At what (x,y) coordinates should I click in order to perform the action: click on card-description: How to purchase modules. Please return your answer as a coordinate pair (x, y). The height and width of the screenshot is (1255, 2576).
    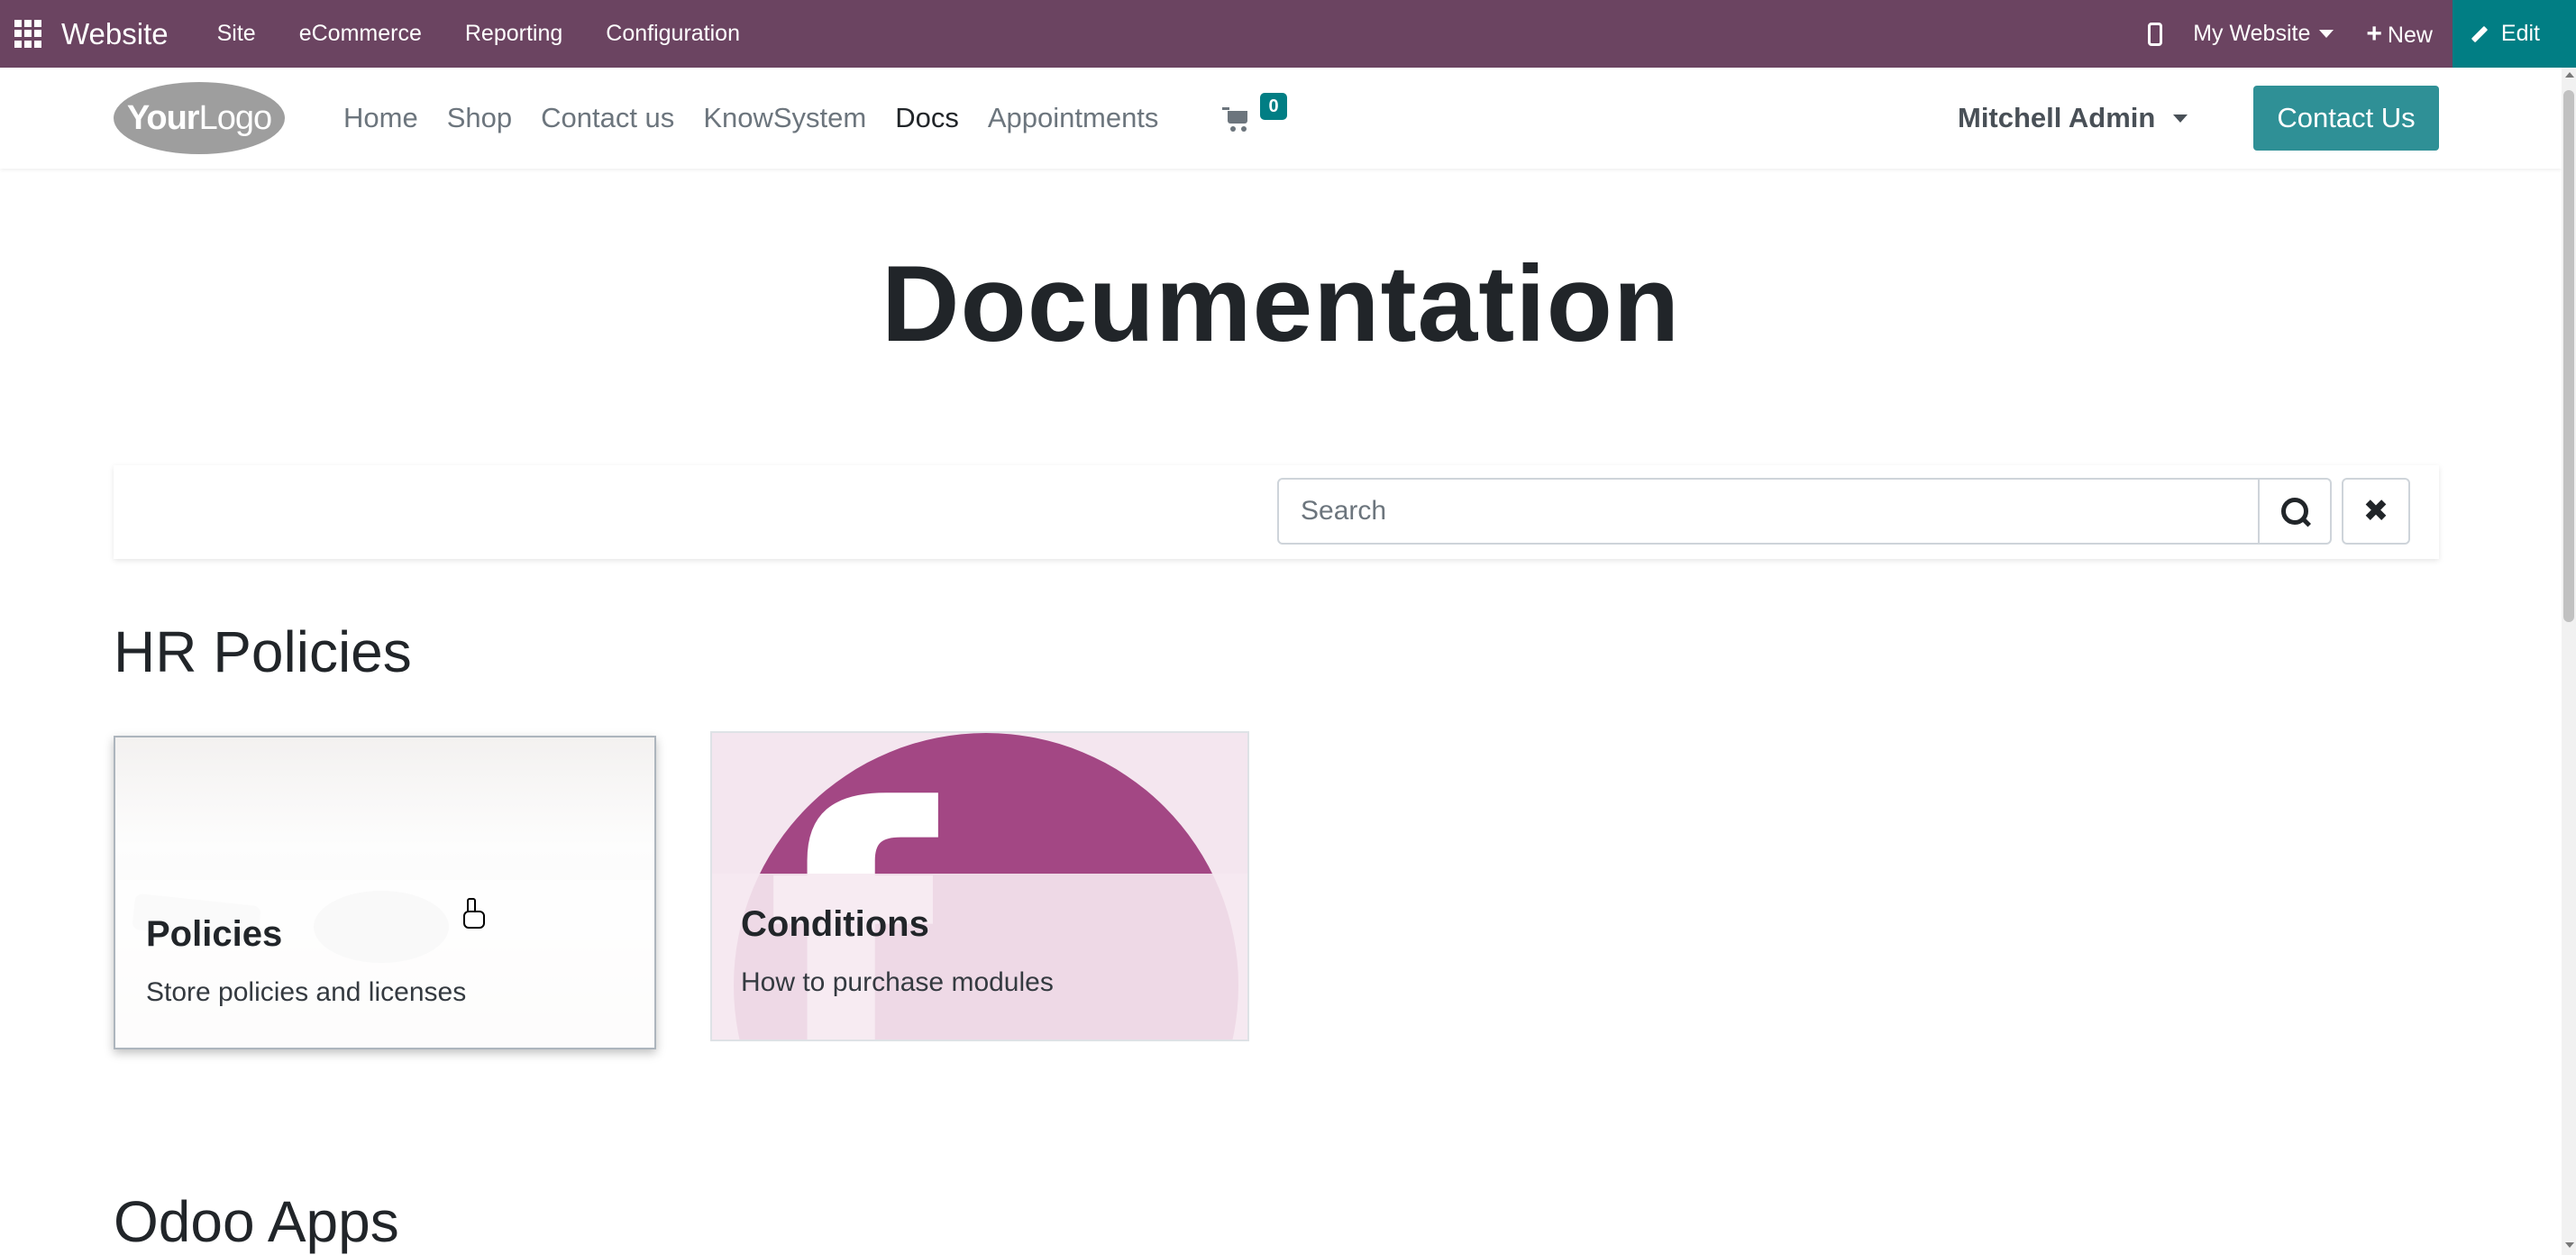
    Looking at the image, I should click on (897, 982).